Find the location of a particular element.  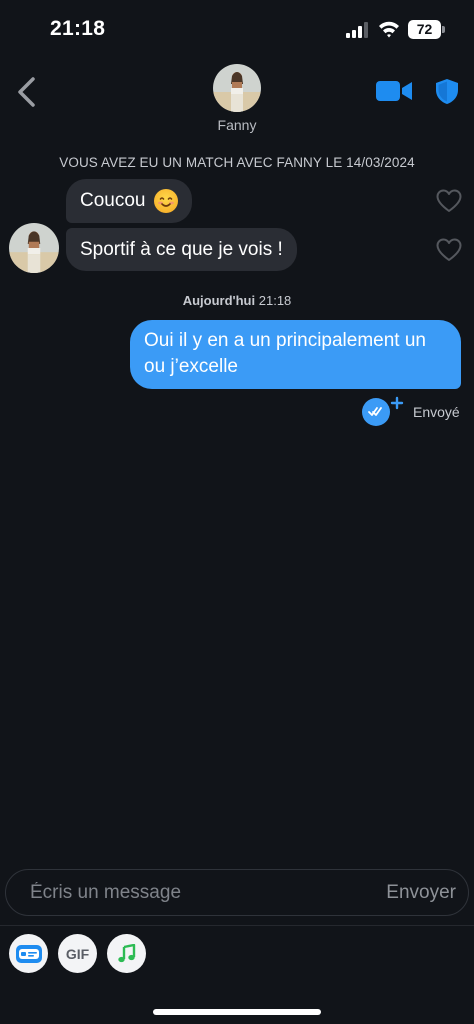

message-status: Envoyé is located at coordinates (436, 412).